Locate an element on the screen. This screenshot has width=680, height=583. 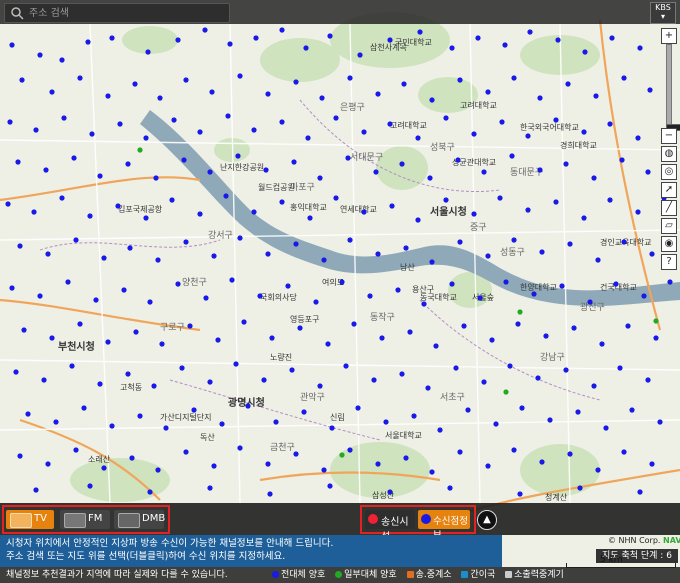
partial-reception-point is located at coordinates (656, 321).